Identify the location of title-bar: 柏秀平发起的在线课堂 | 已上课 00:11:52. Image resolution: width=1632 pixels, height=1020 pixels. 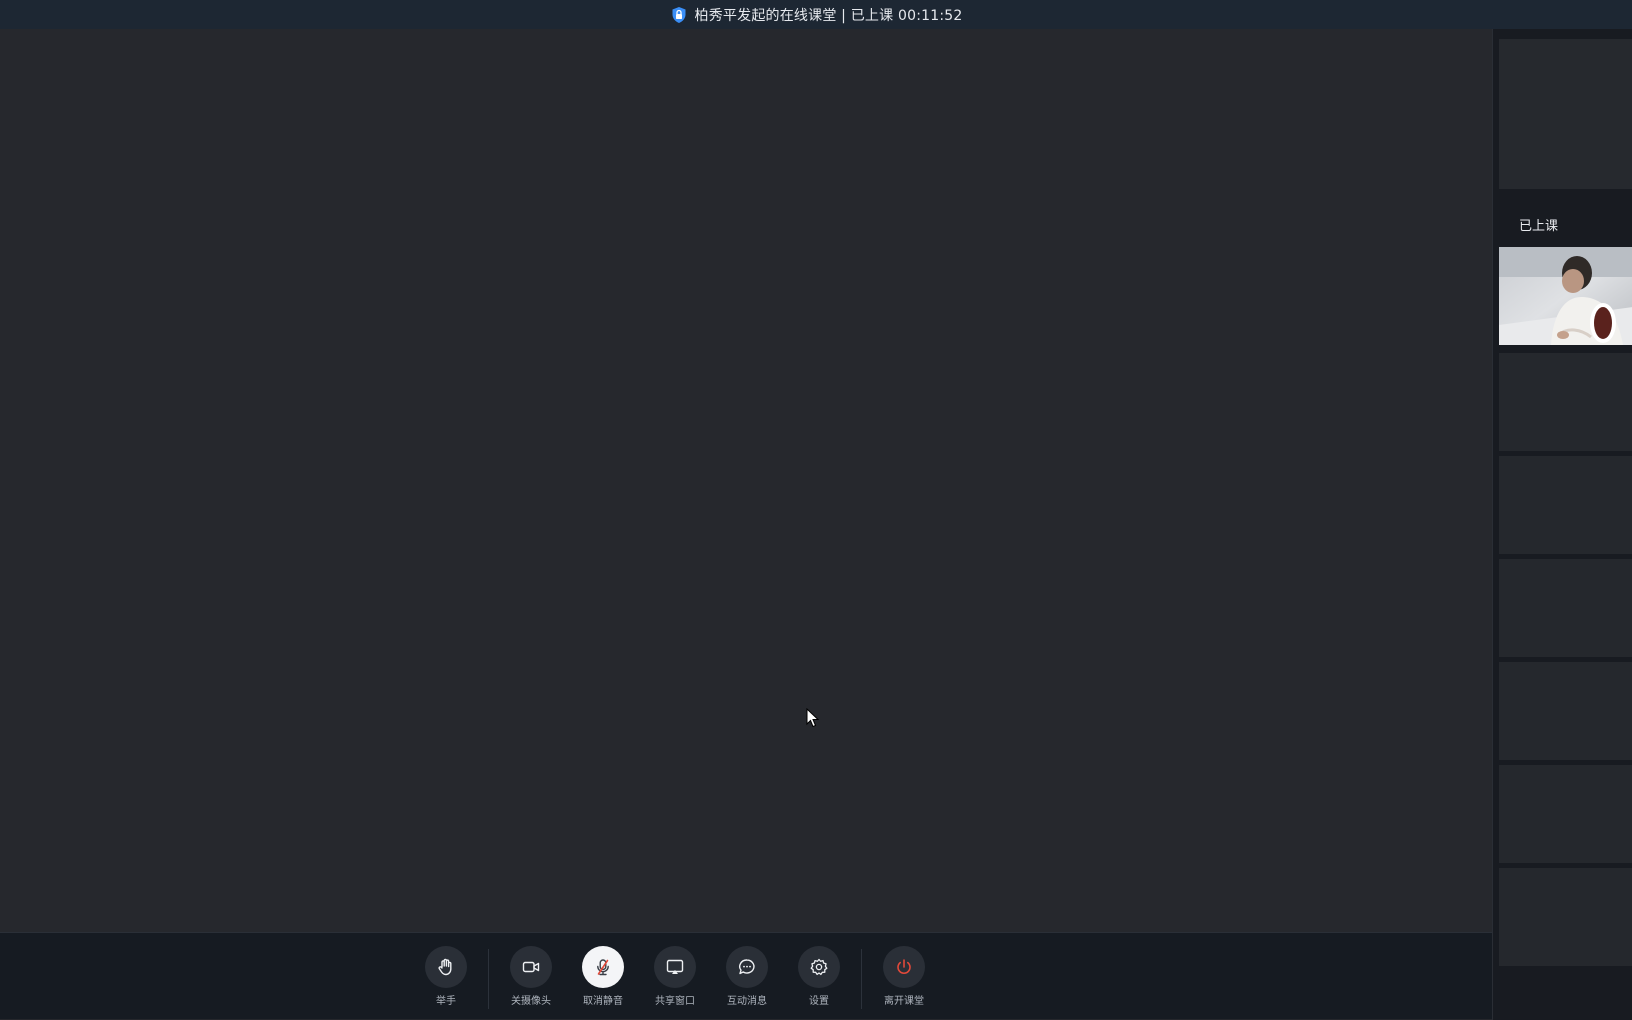
(816, 14).